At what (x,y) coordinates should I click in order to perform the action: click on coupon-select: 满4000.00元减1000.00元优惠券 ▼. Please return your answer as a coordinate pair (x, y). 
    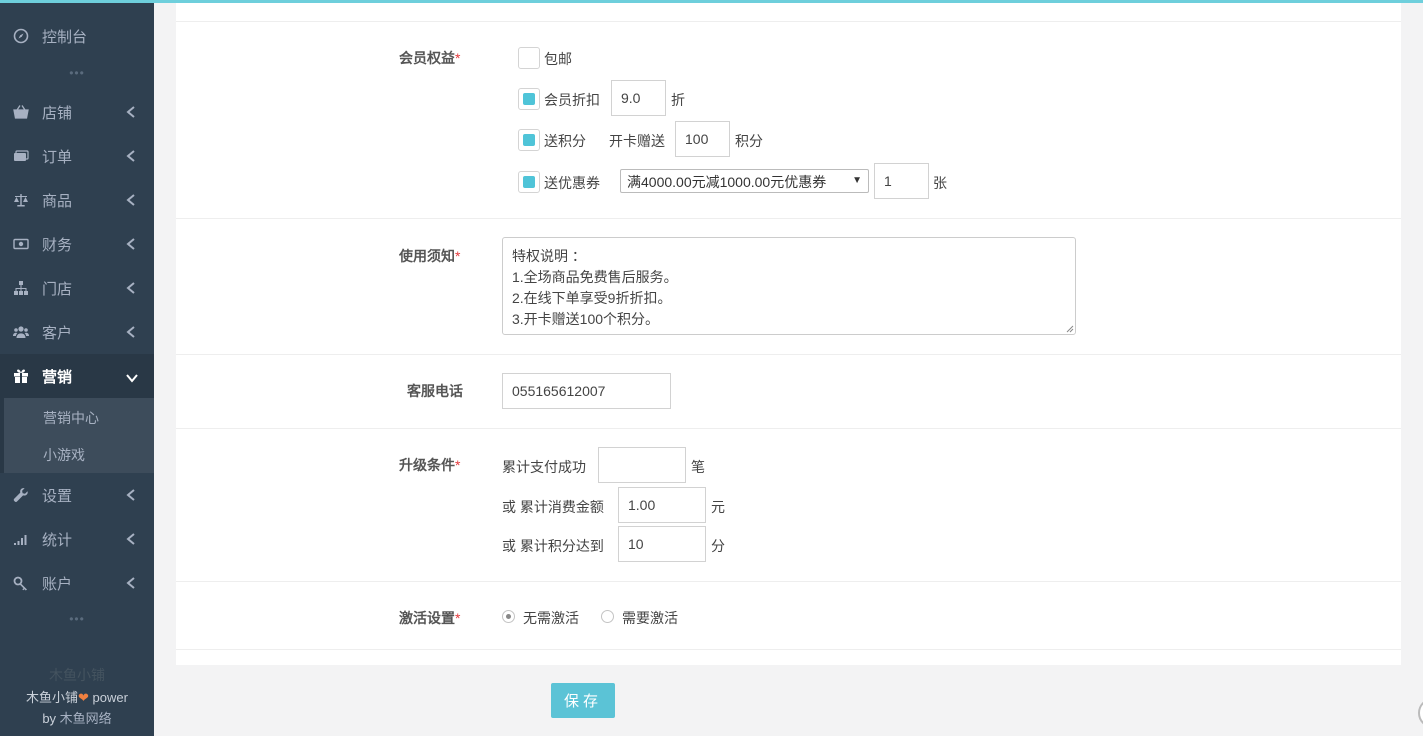
    Looking at the image, I should click on (744, 181).